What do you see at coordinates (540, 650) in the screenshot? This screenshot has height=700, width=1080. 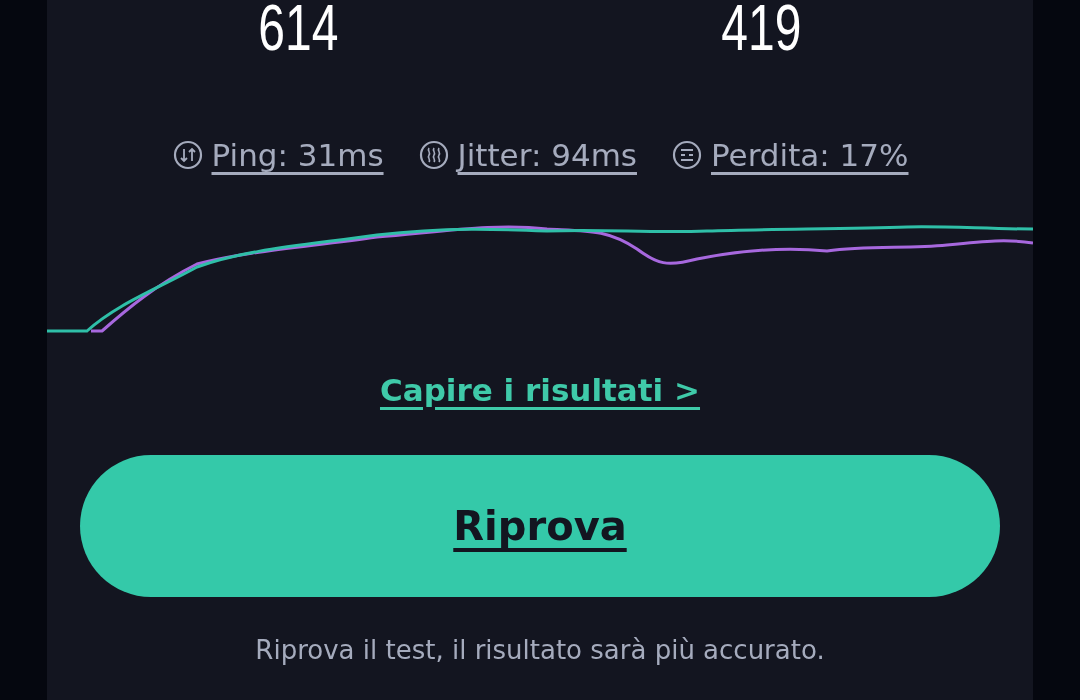 I see `caption-text: Riprova il test, il risultato sarà più accurato.` at bounding box center [540, 650].